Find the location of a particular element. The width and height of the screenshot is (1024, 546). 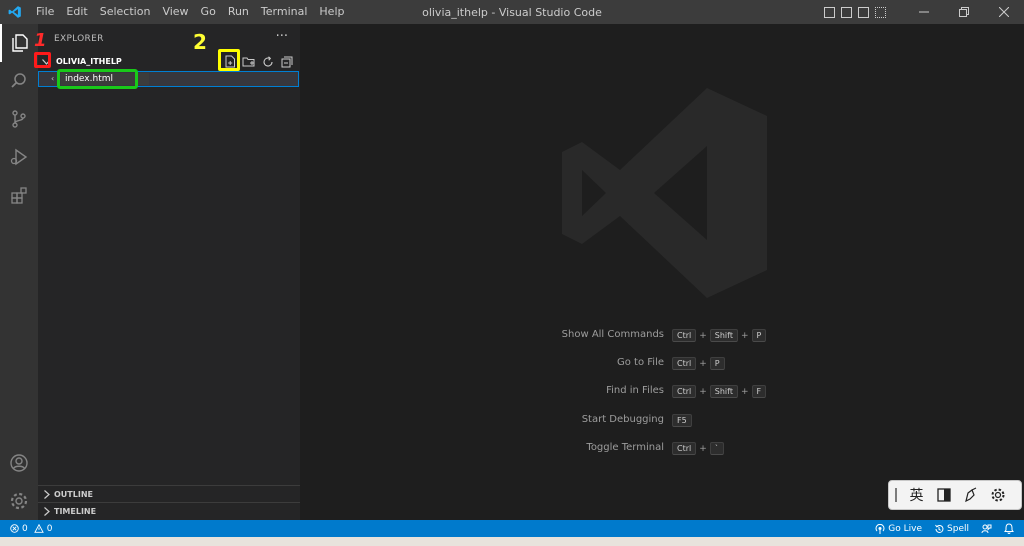

menu-run: Run is located at coordinates (238, 12).